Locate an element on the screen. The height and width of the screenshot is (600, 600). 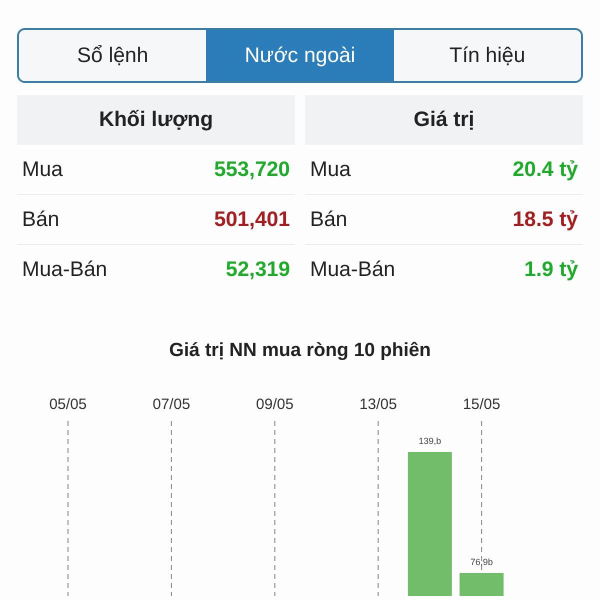
row-value: 553,720 is located at coordinates (252, 169).